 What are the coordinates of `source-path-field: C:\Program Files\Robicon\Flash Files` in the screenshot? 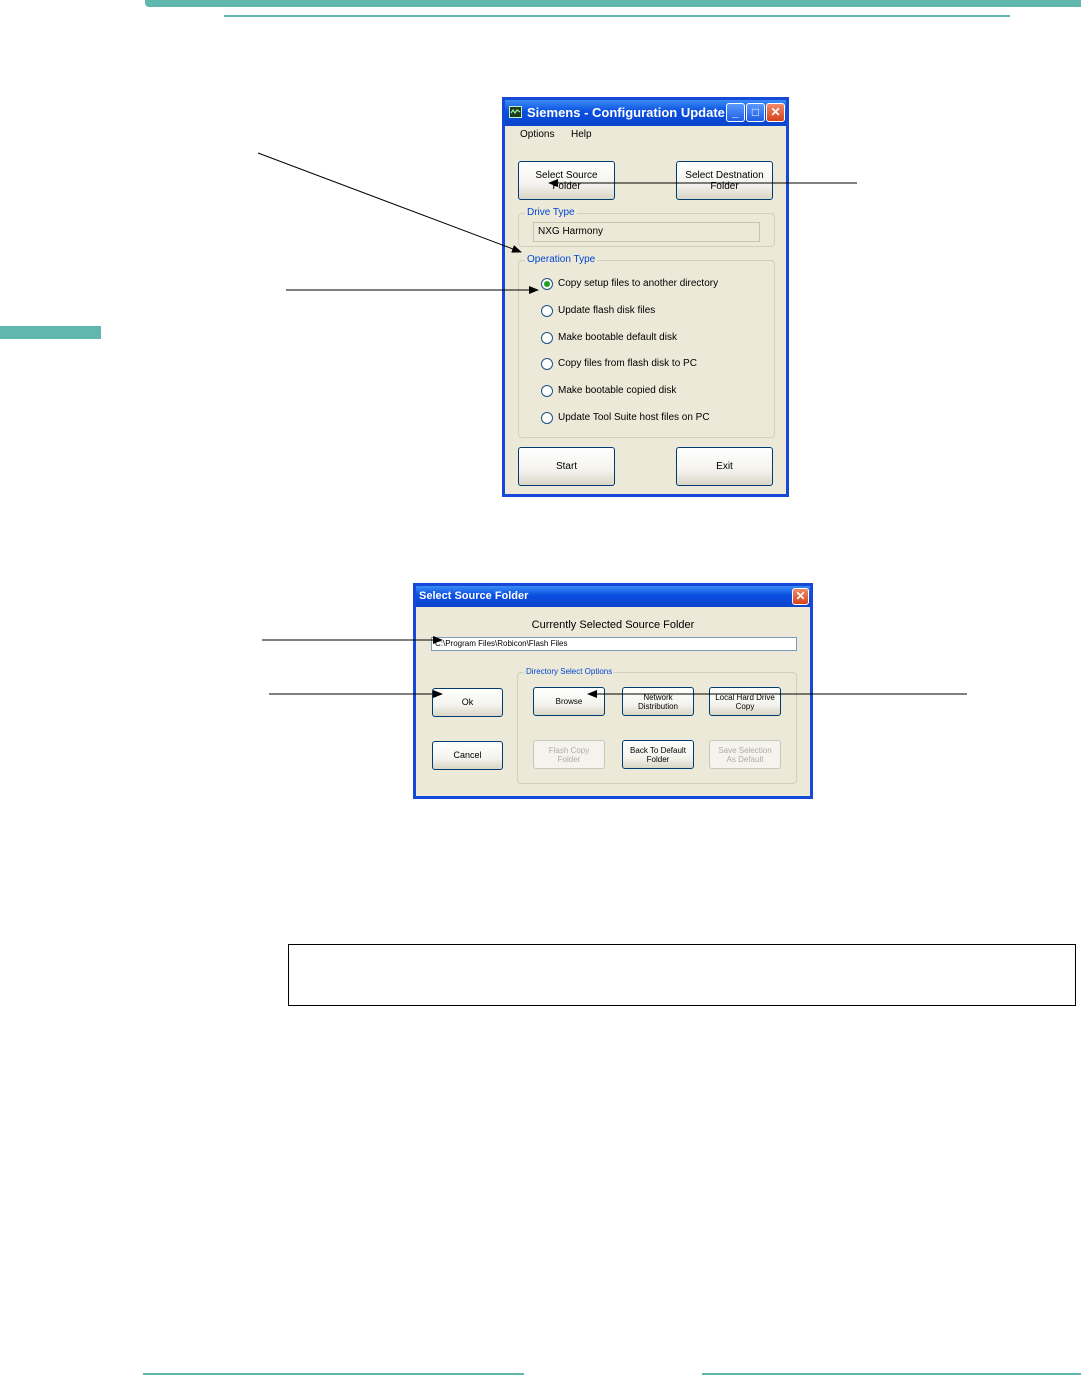 It's located at (614, 644).